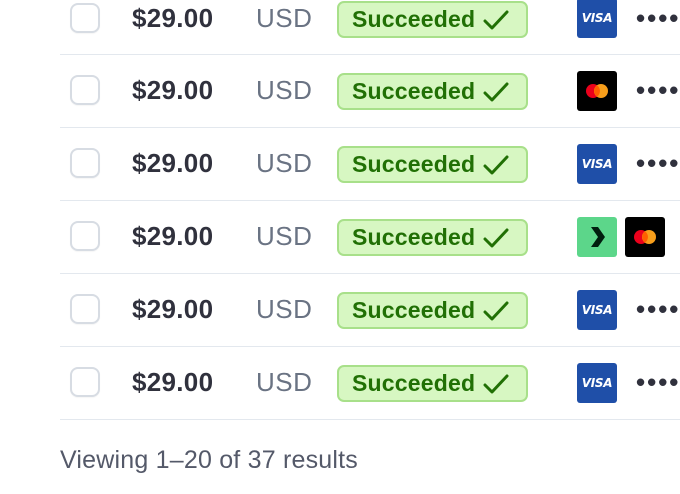  I want to click on table-row: $29.00 USD Succeeded ••••, so click(370, 91).